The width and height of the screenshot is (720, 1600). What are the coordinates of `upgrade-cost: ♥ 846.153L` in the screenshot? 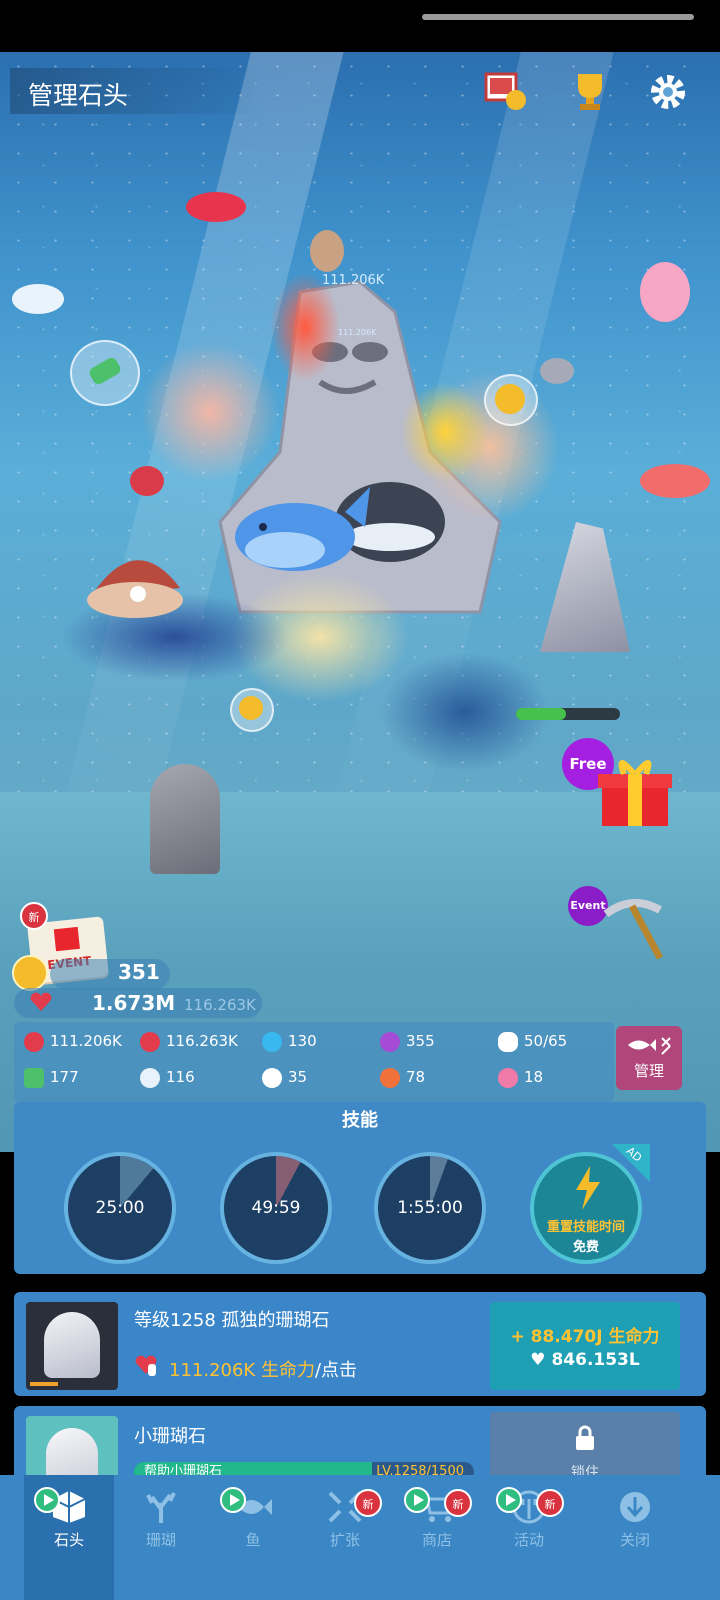 It's located at (585, 1360).